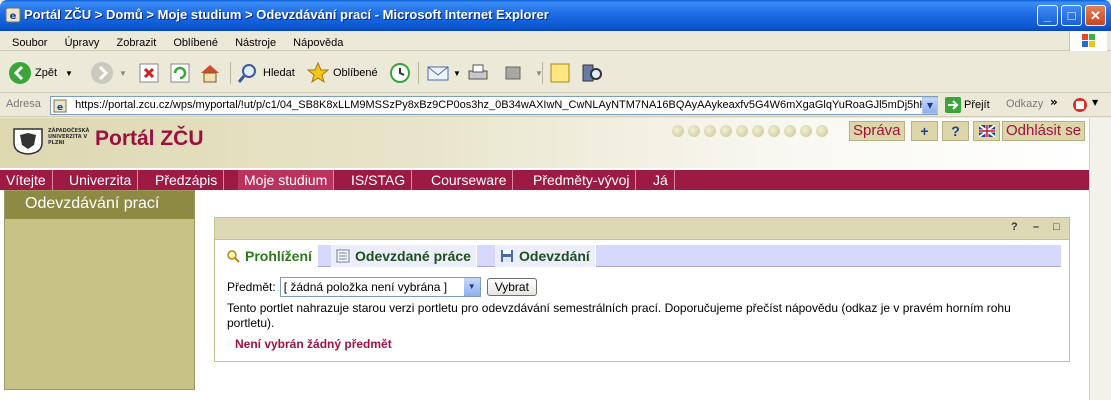  I want to click on decorative-dots, so click(750, 131).